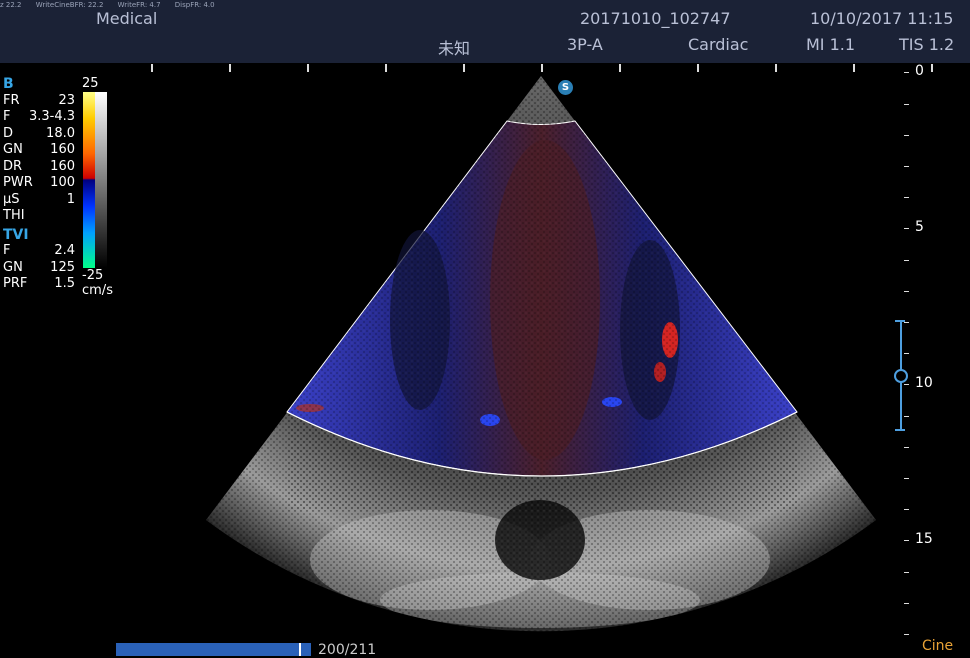 This screenshot has height=658, width=970. What do you see at coordinates (15, 283) in the screenshot?
I see `param-label: PRF` at bounding box center [15, 283].